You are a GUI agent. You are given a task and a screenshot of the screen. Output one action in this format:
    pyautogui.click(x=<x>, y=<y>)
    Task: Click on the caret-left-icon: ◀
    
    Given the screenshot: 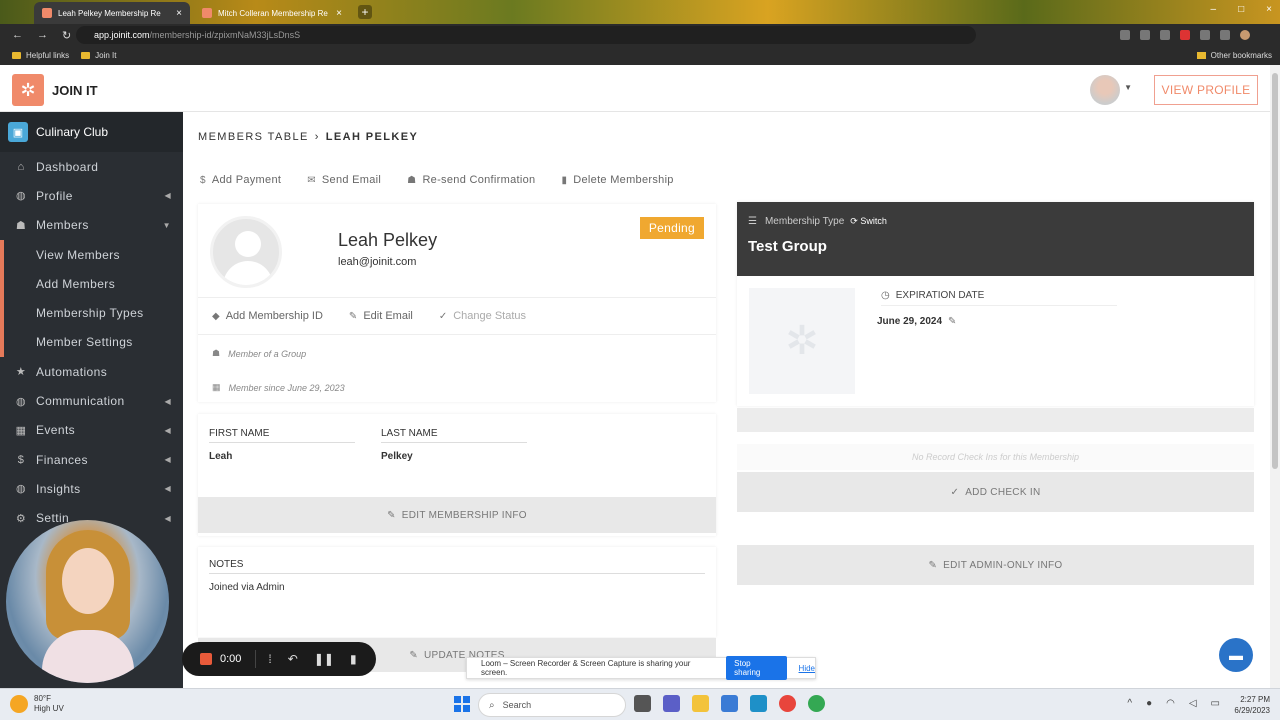 What is the action you would take?
    pyautogui.click(x=167, y=518)
    